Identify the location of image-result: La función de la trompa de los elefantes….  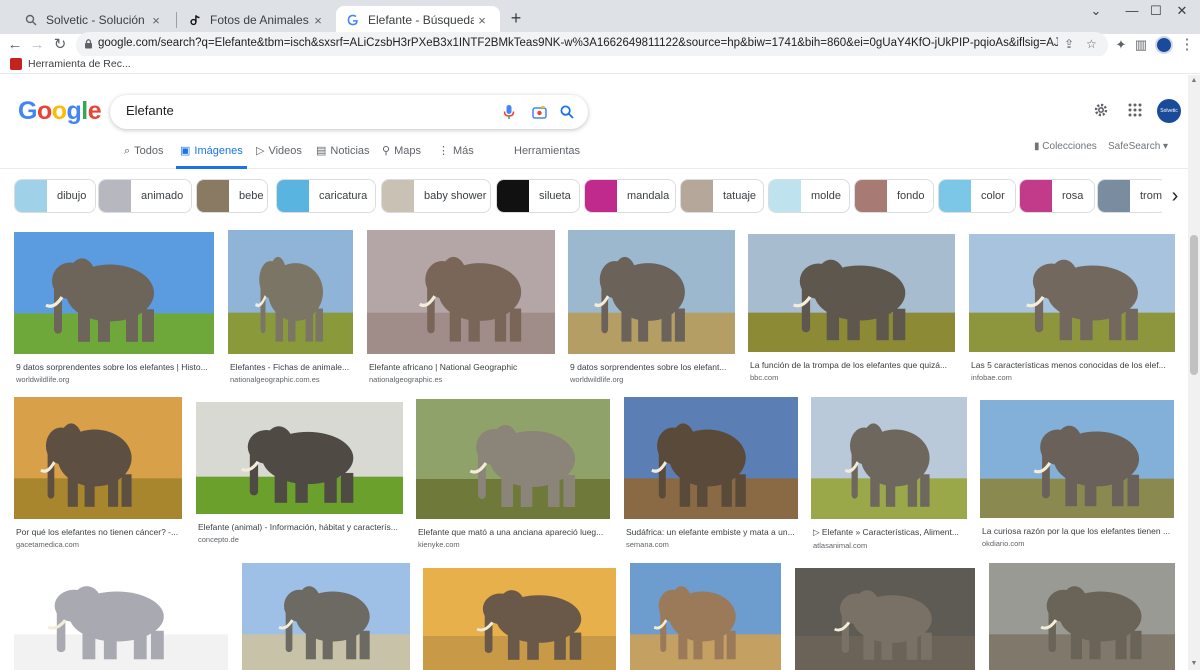
(851, 308).